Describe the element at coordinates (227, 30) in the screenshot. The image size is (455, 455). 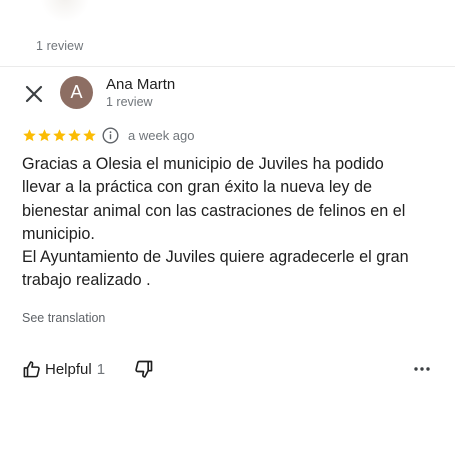
I see `previous-review: 1 review` at that location.